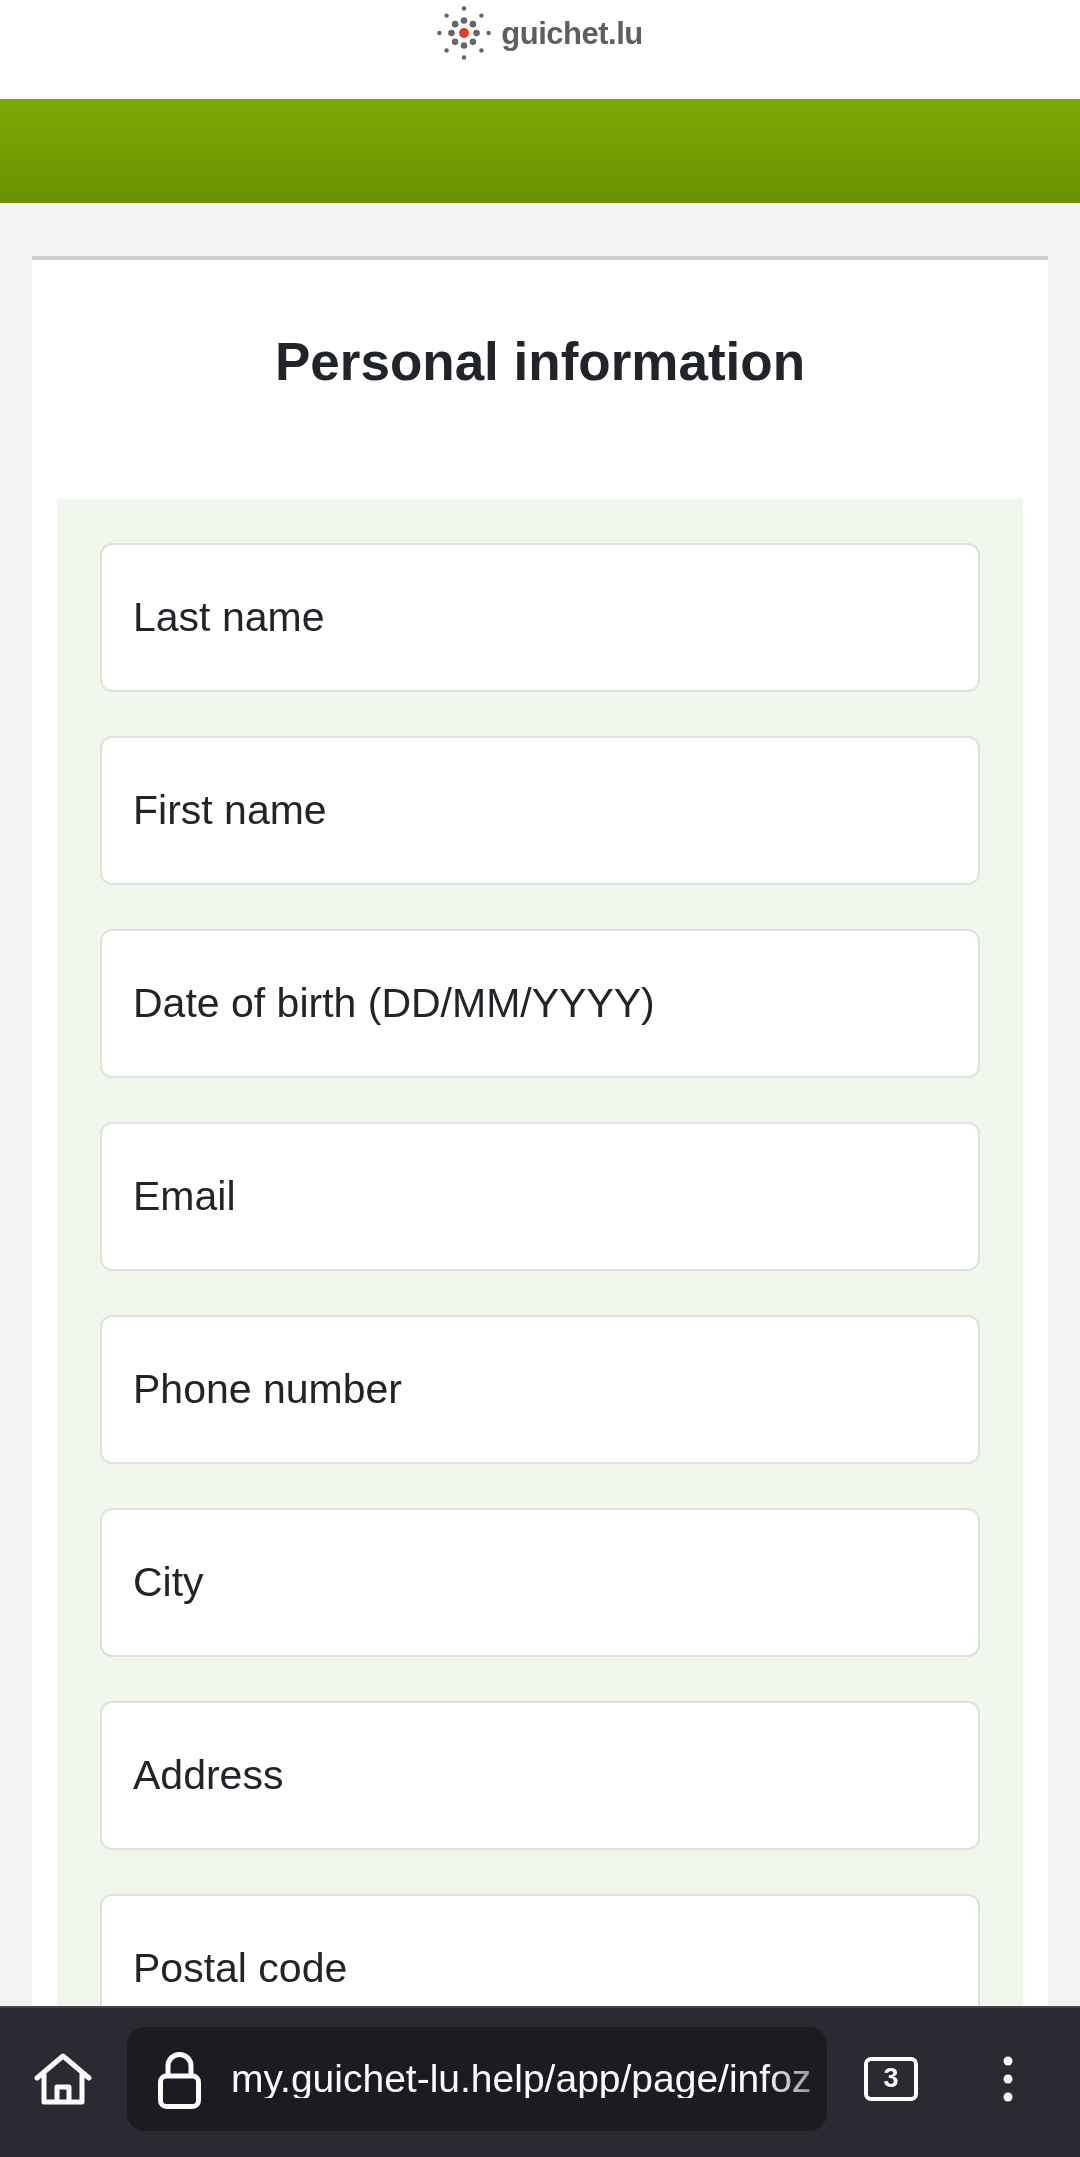 The width and height of the screenshot is (1080, 2157). Describe the element at coordinates (540, 1950) in the screenshot. I see `input-field: Postal code` at that location.